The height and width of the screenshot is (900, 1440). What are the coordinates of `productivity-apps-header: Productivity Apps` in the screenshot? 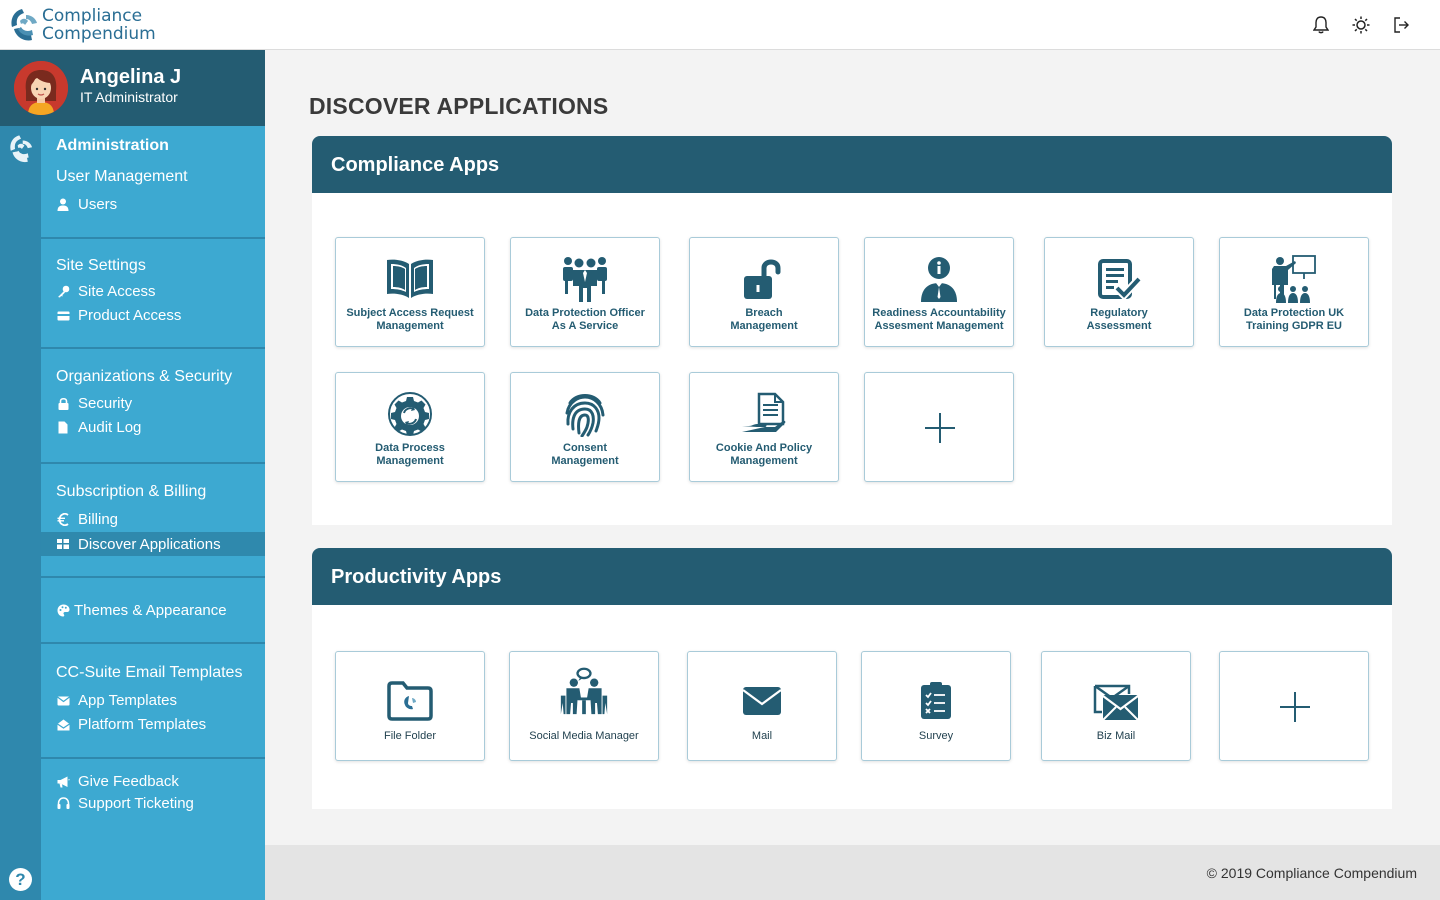 It's located at (852, 576).